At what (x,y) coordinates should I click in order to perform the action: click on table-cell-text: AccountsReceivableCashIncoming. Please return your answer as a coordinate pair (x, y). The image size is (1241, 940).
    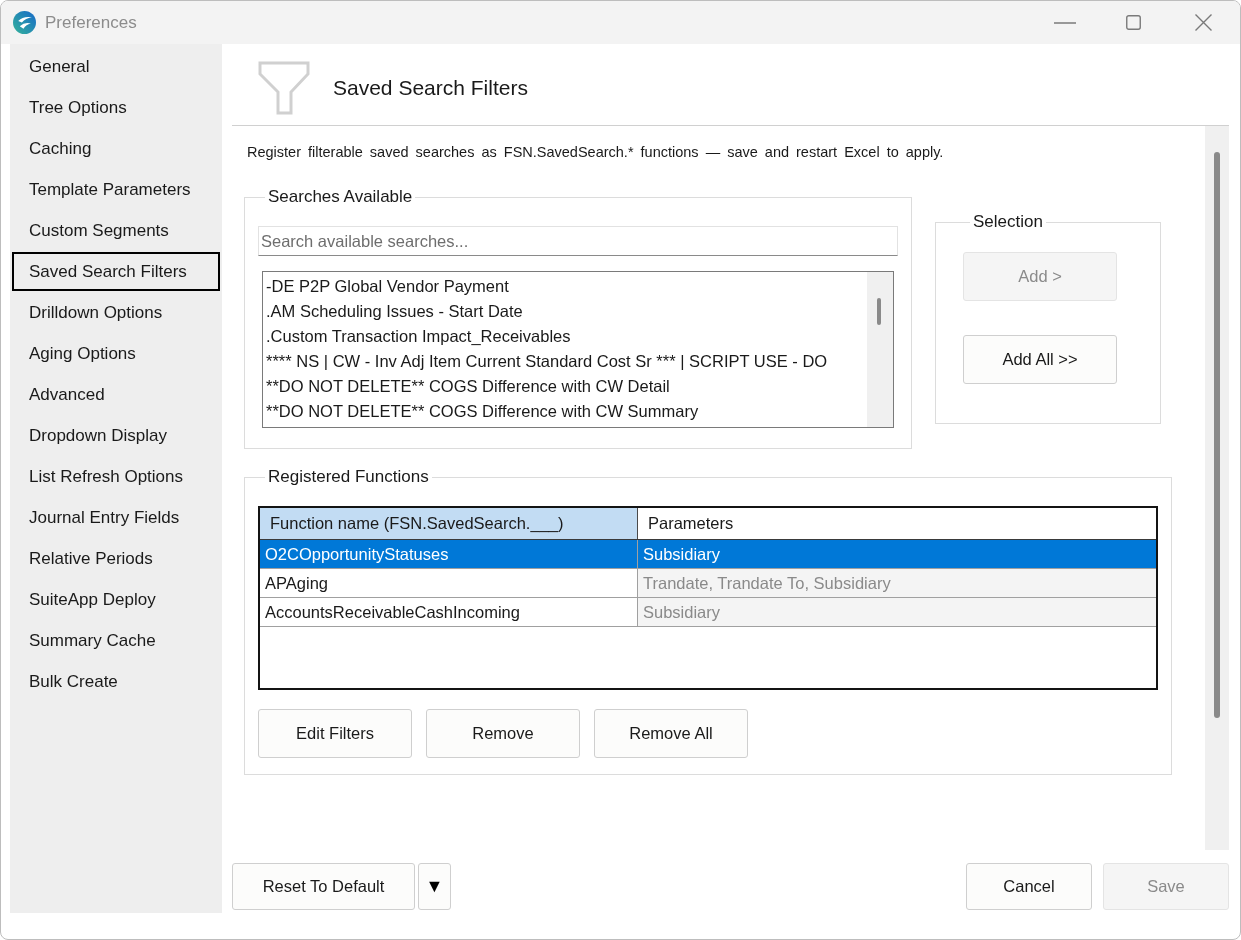
    Looking at the image, I should click on (392, 612).